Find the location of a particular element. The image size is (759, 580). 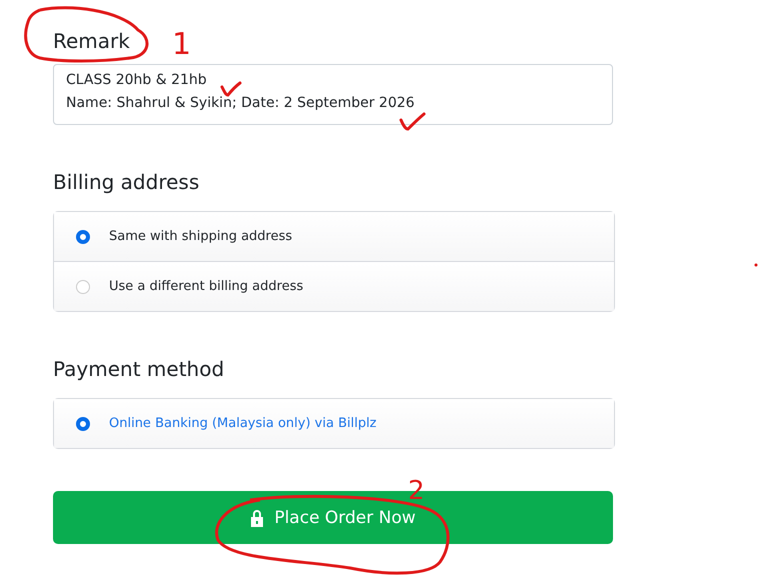

dot-mark is located at coordinates (756, 265).